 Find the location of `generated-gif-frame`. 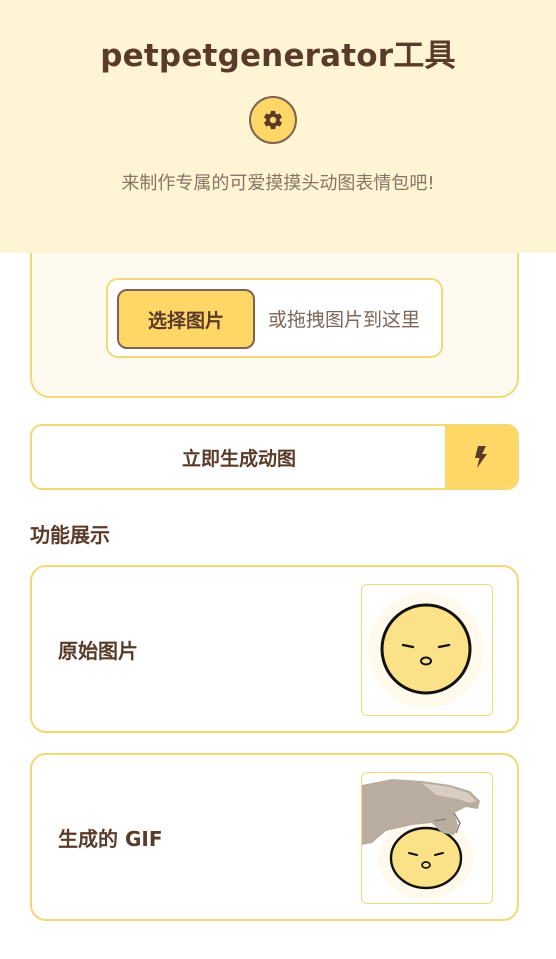

generated-gif-frame is located at coordinates (427, 838).